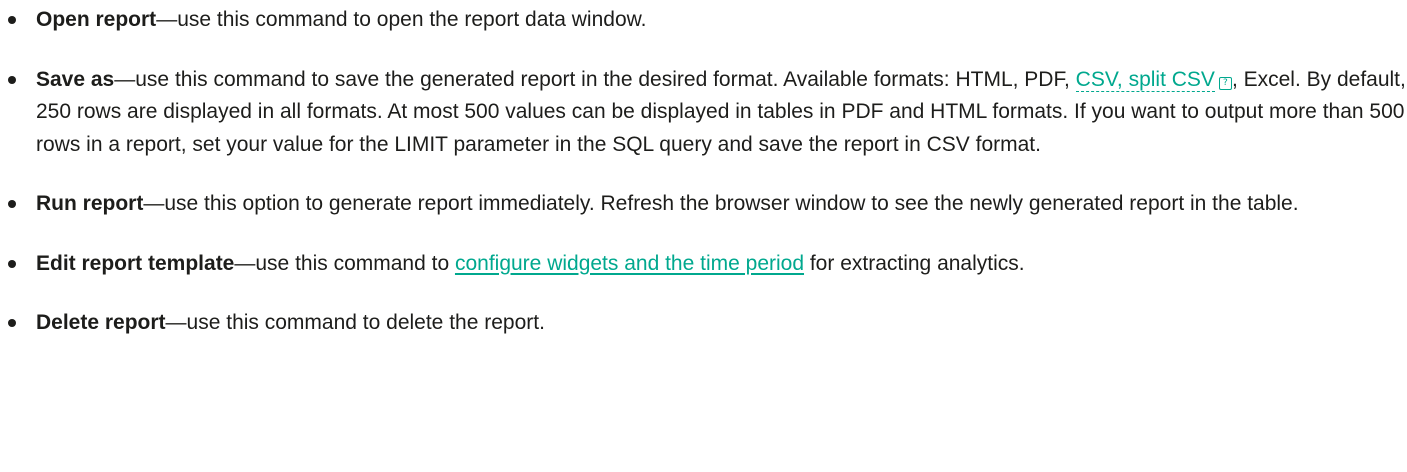 Image resolution: width=1407 pixels, height=472 pixels. Describe the element at coordinates (135, 263) in the screenshot. I see `term-edit-report-template: Edit report template` at that location.